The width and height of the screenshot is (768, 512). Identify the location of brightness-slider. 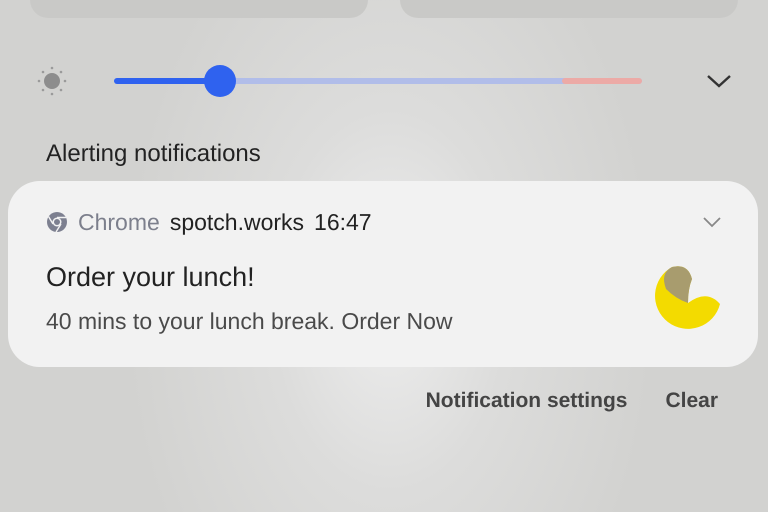
(378, 81).